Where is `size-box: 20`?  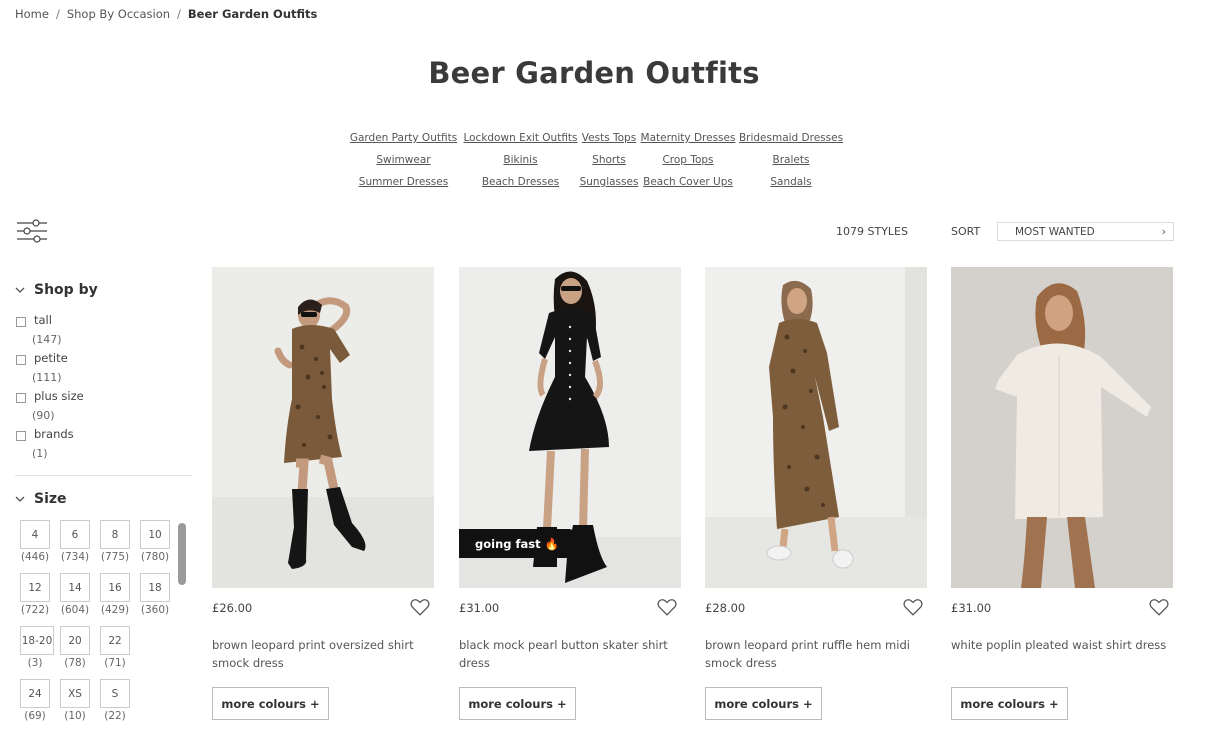 size-box: 20 is located at coordinates (75, 640).